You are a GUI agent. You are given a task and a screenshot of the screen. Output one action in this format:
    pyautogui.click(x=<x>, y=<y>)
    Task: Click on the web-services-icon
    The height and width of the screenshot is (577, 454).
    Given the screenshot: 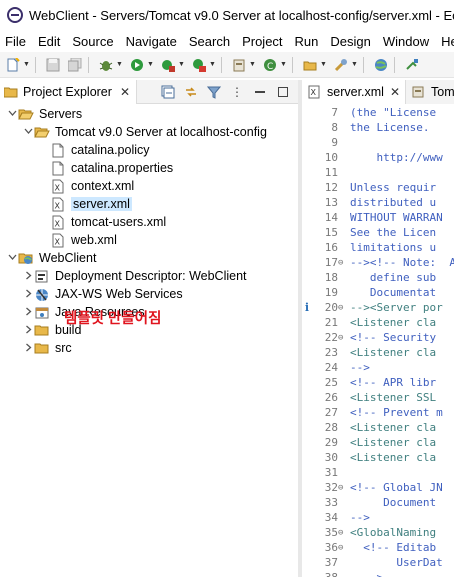 What is the action you would take?
    pyautogui.click(x=42, y=294)
    